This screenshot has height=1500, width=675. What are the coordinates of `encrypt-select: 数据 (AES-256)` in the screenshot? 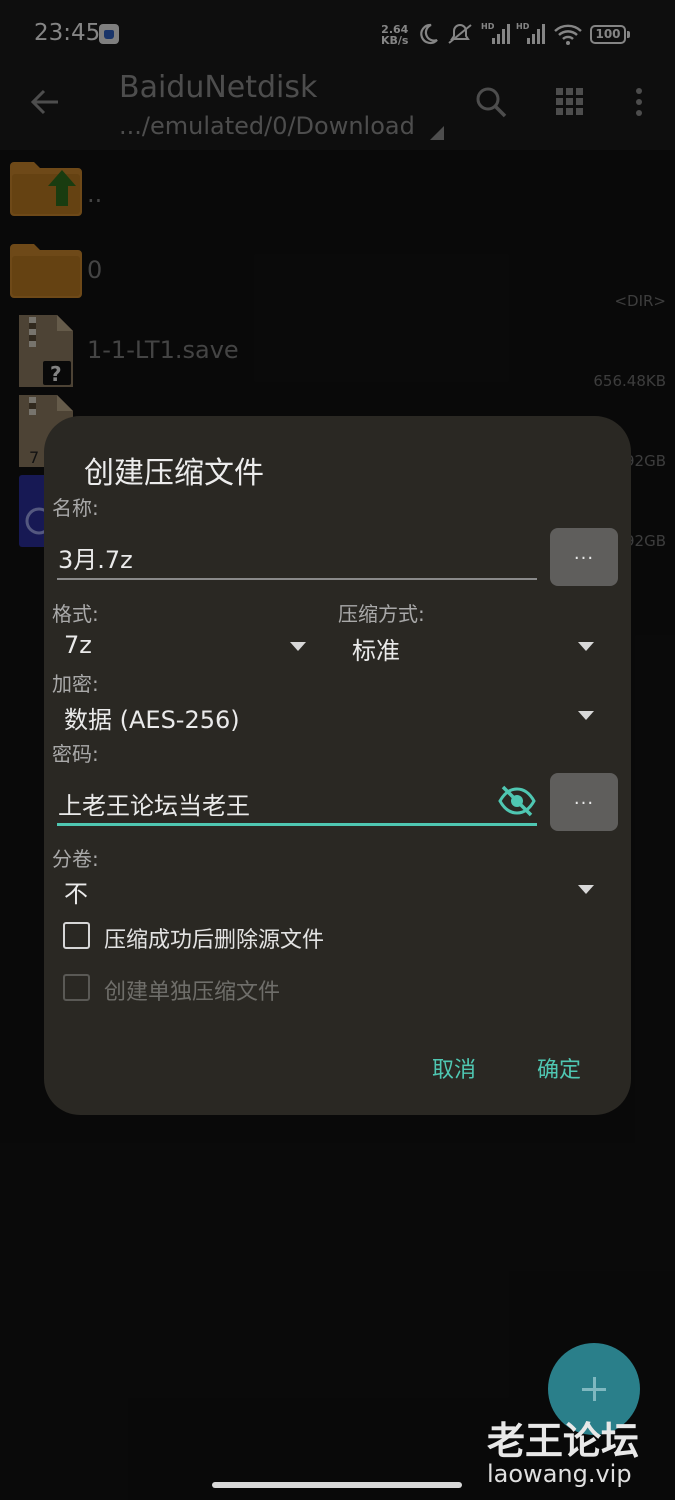 It's located at (152, 717).